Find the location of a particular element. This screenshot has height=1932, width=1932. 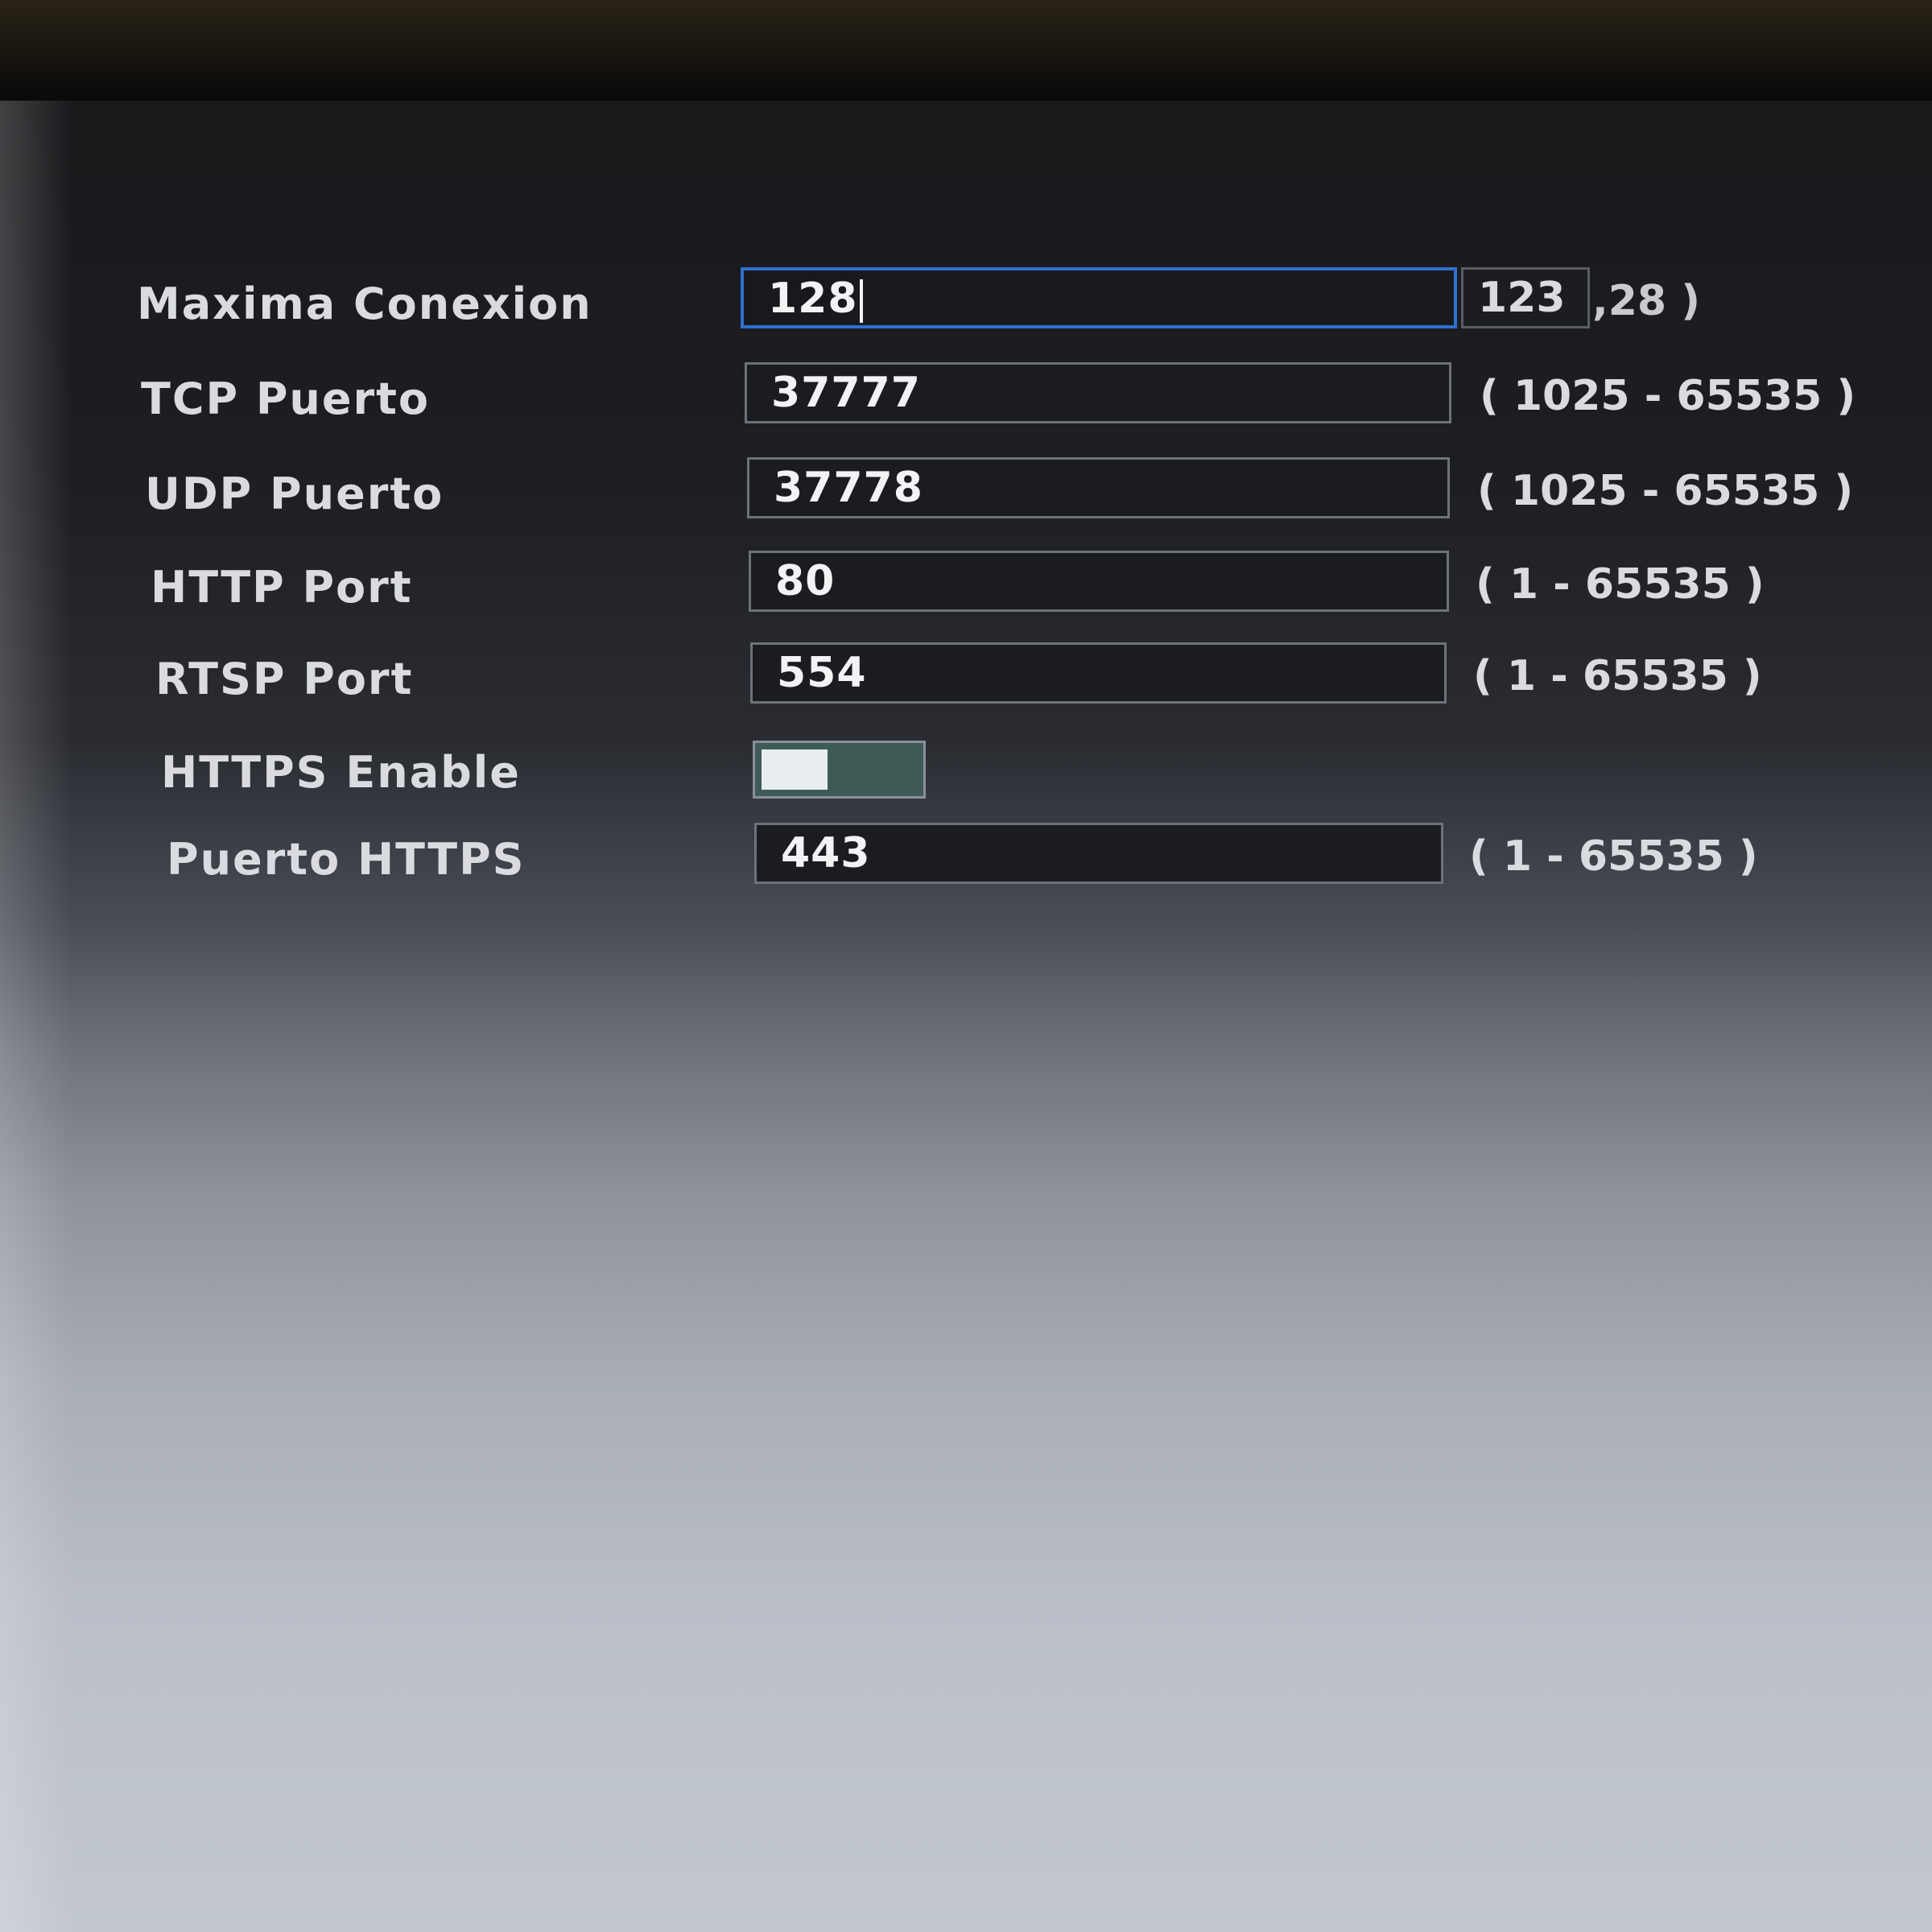

setting-row-rtsp-port: RTSP Port 554 ( 1 - 65535 ) is located at coordinates (966, 678).